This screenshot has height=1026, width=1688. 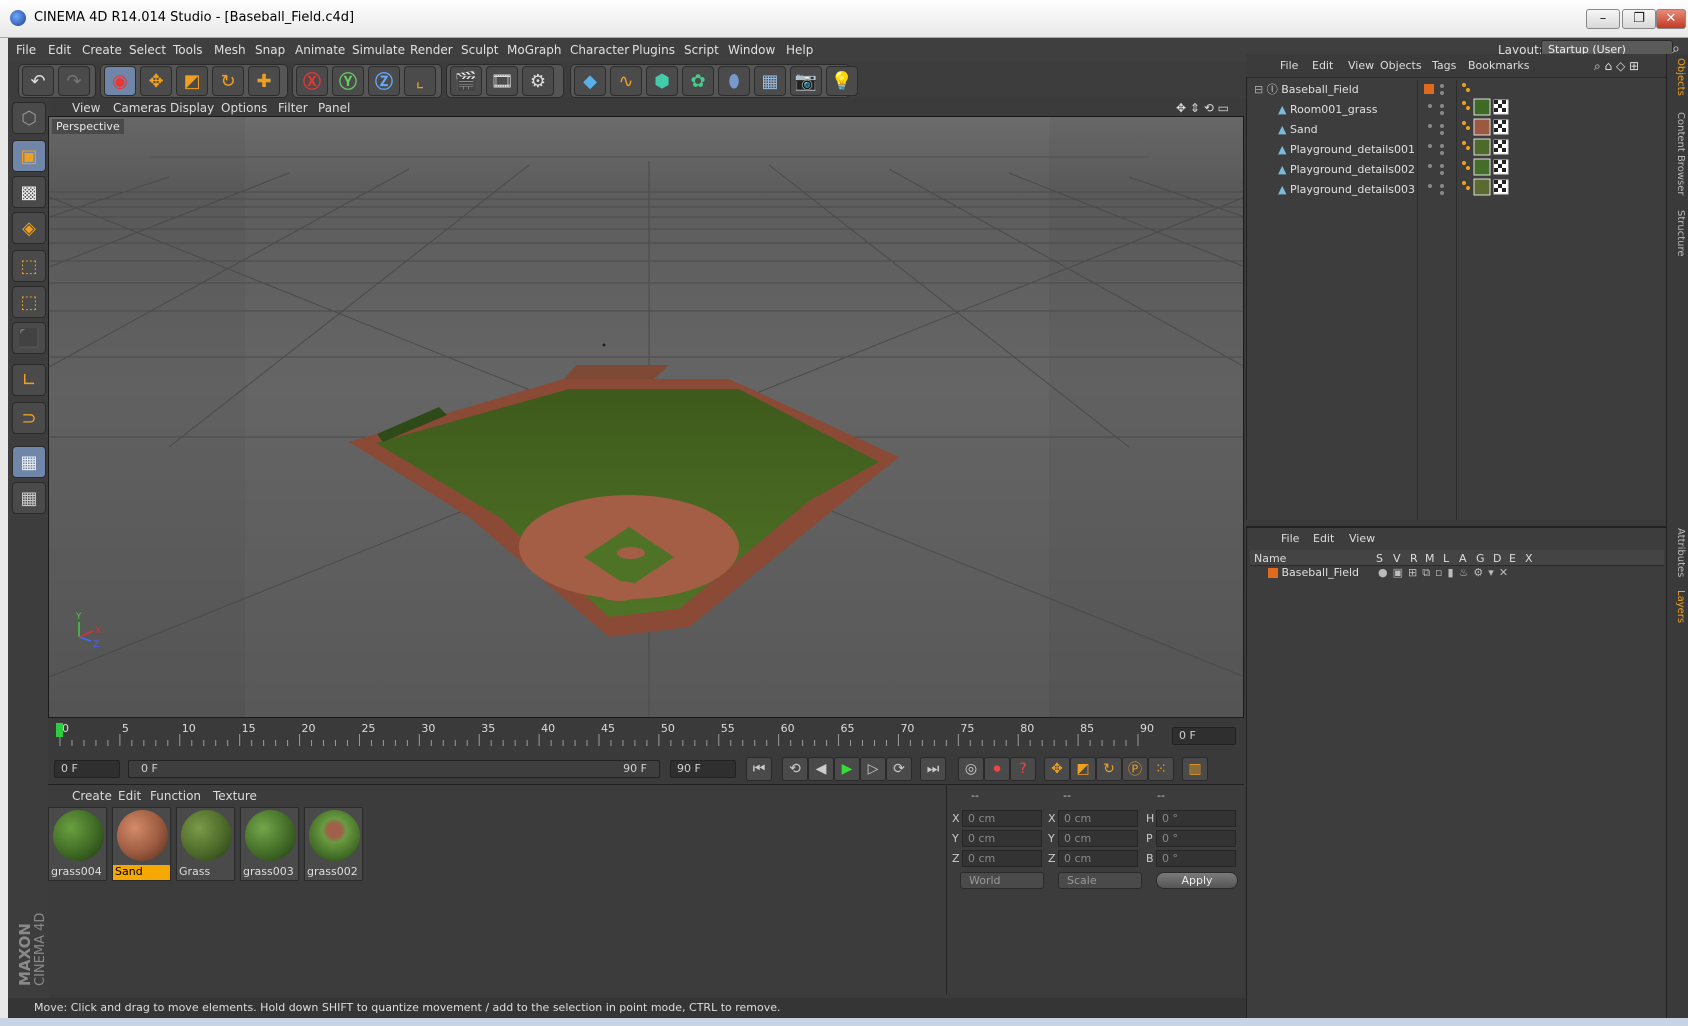 What do you see at coordinates (175, 796) in the screenshot?
I see `material-menu-function: Function` at bounding box center [175, 796].